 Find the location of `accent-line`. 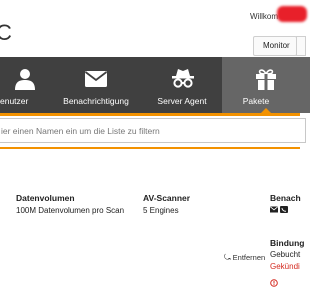

accent-line is located at coordinates (150, 148).